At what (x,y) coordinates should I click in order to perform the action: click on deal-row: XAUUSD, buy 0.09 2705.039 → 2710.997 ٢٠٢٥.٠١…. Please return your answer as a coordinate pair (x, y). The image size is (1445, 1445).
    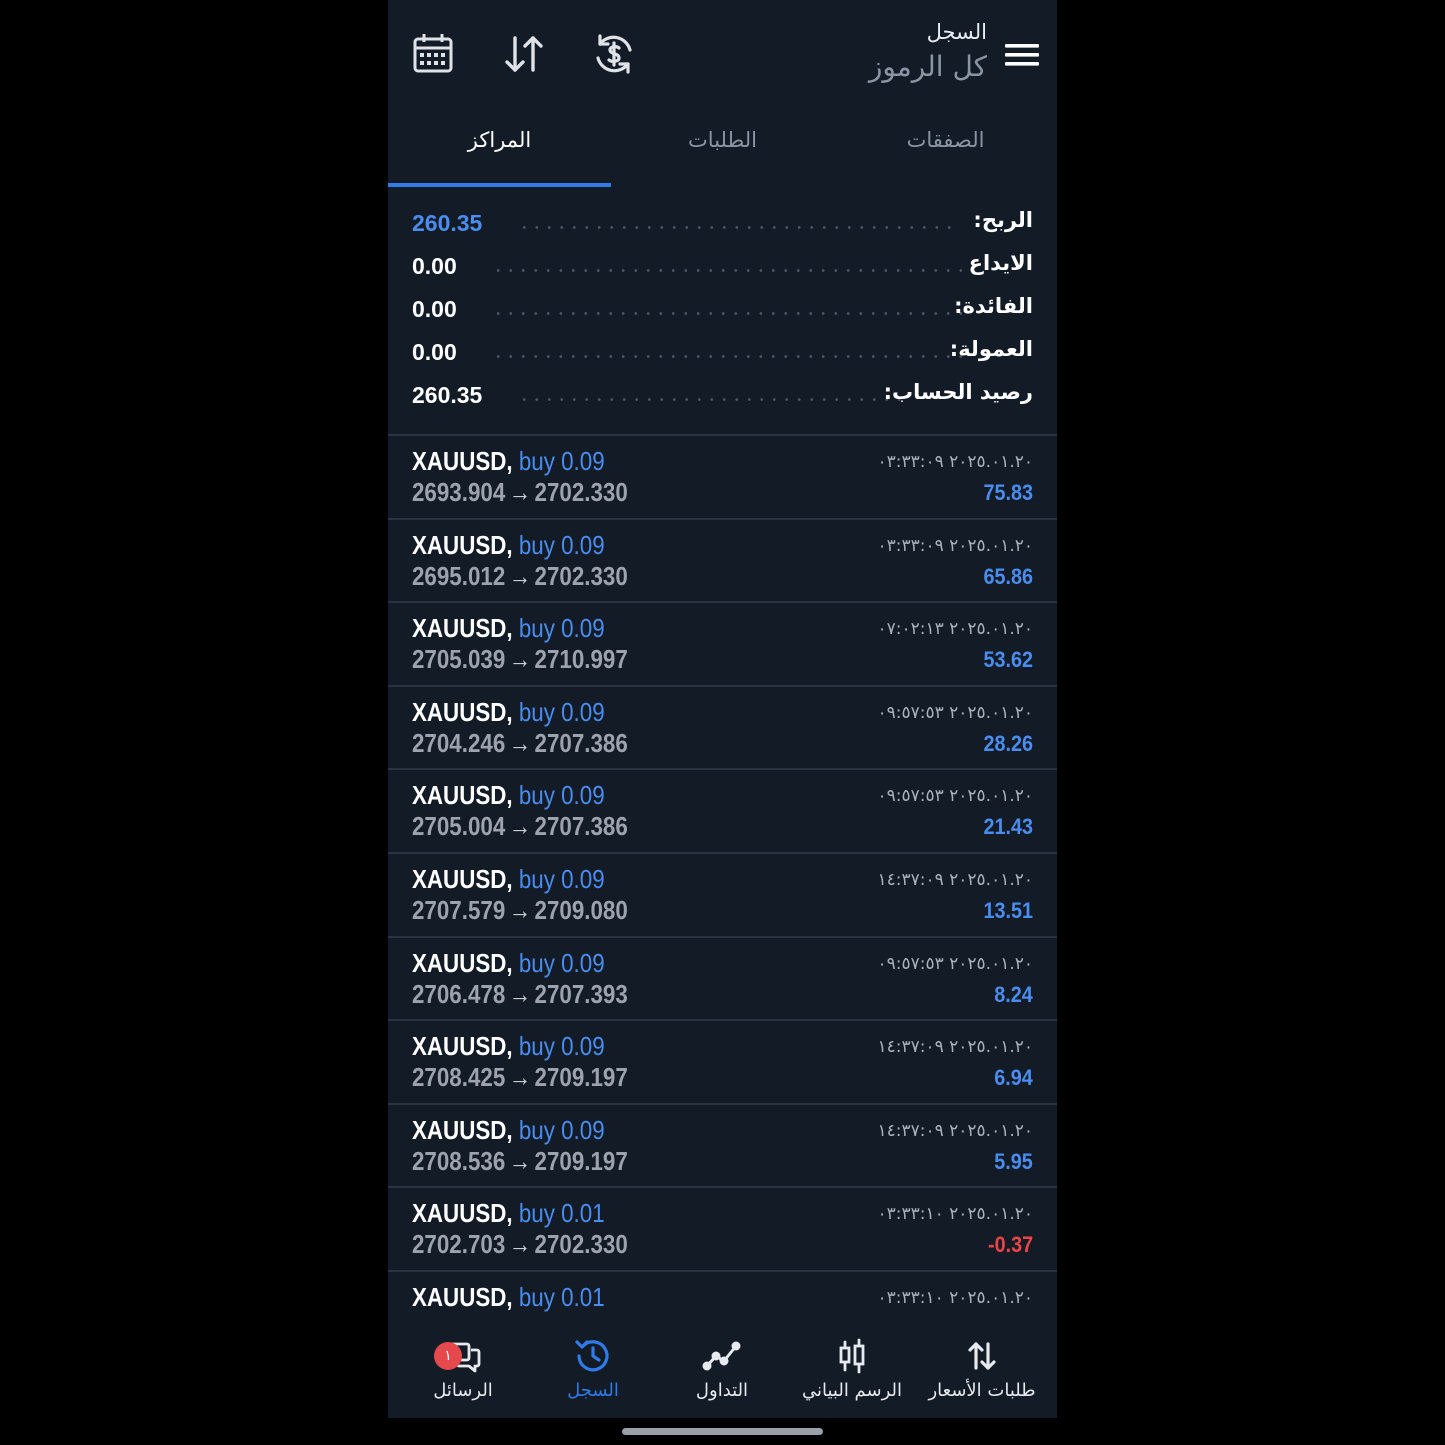
    Looking at the image, I should click on (722, 645).